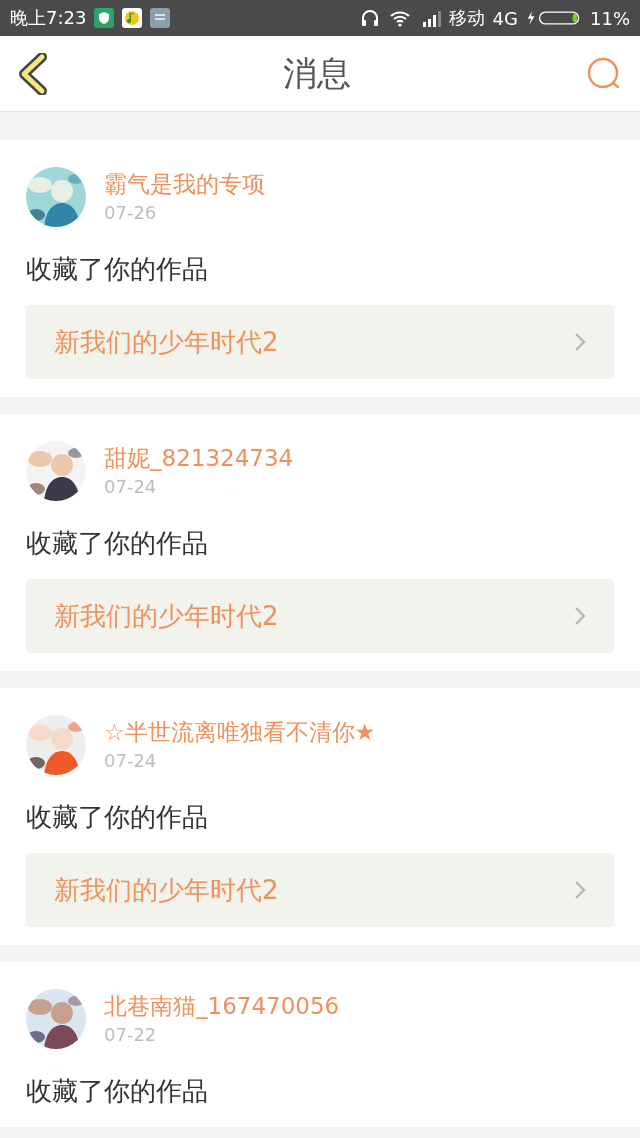 The height and width of the screenshot is (1138, 640). What do you see at coordinates (132, 18) in the screenshot?
I see `music-note-icon` at bounding box center [132, 18].